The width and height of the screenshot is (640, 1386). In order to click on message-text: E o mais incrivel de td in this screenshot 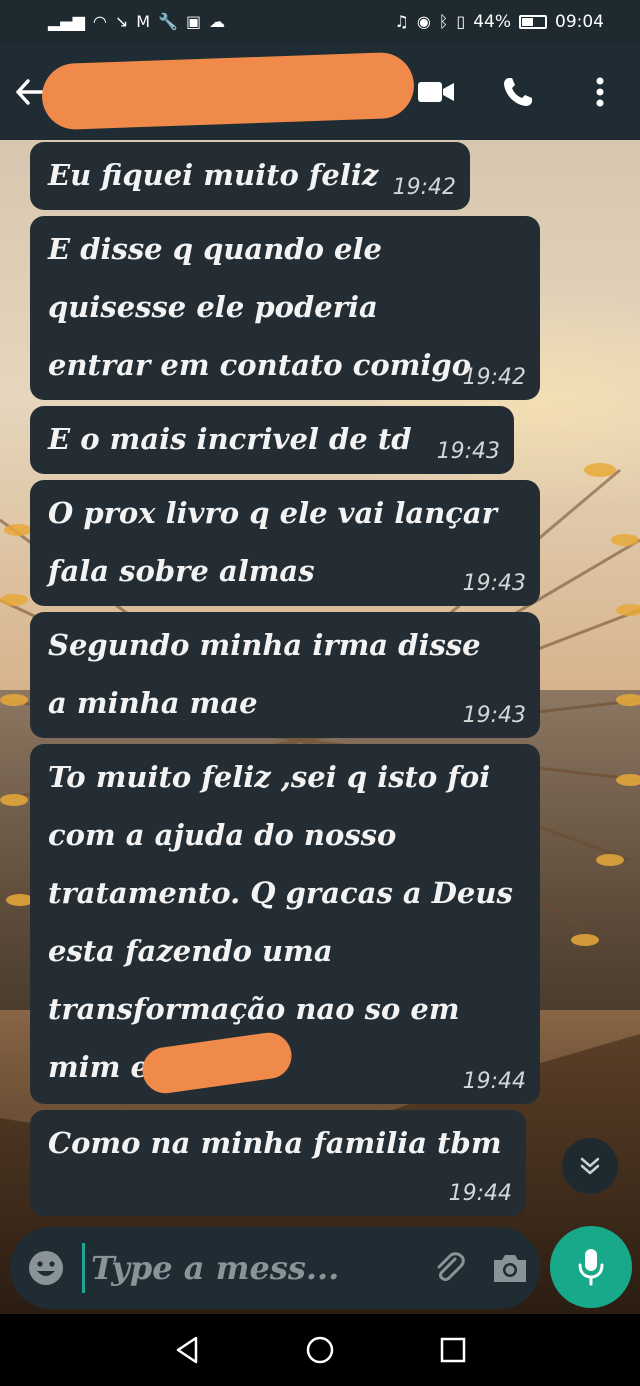, I will do `click(230, 439)`.